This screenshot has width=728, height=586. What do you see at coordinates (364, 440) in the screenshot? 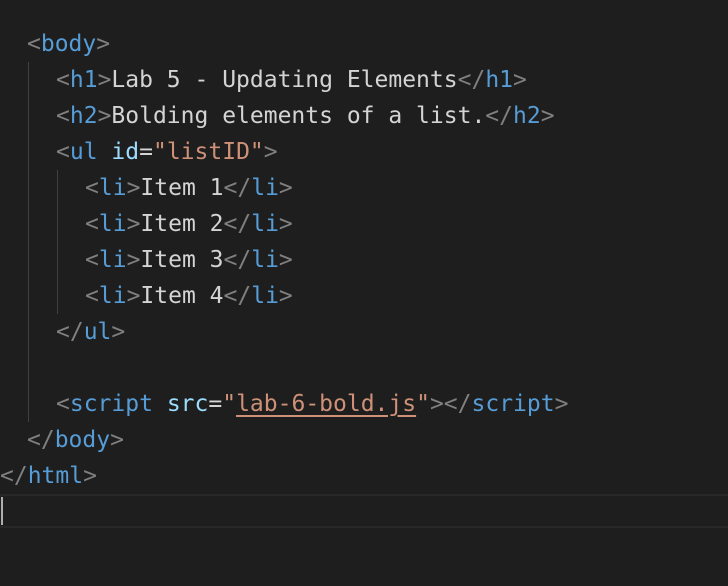
I see `code-line-body-close: </body>` at bounding box center [364, 440].